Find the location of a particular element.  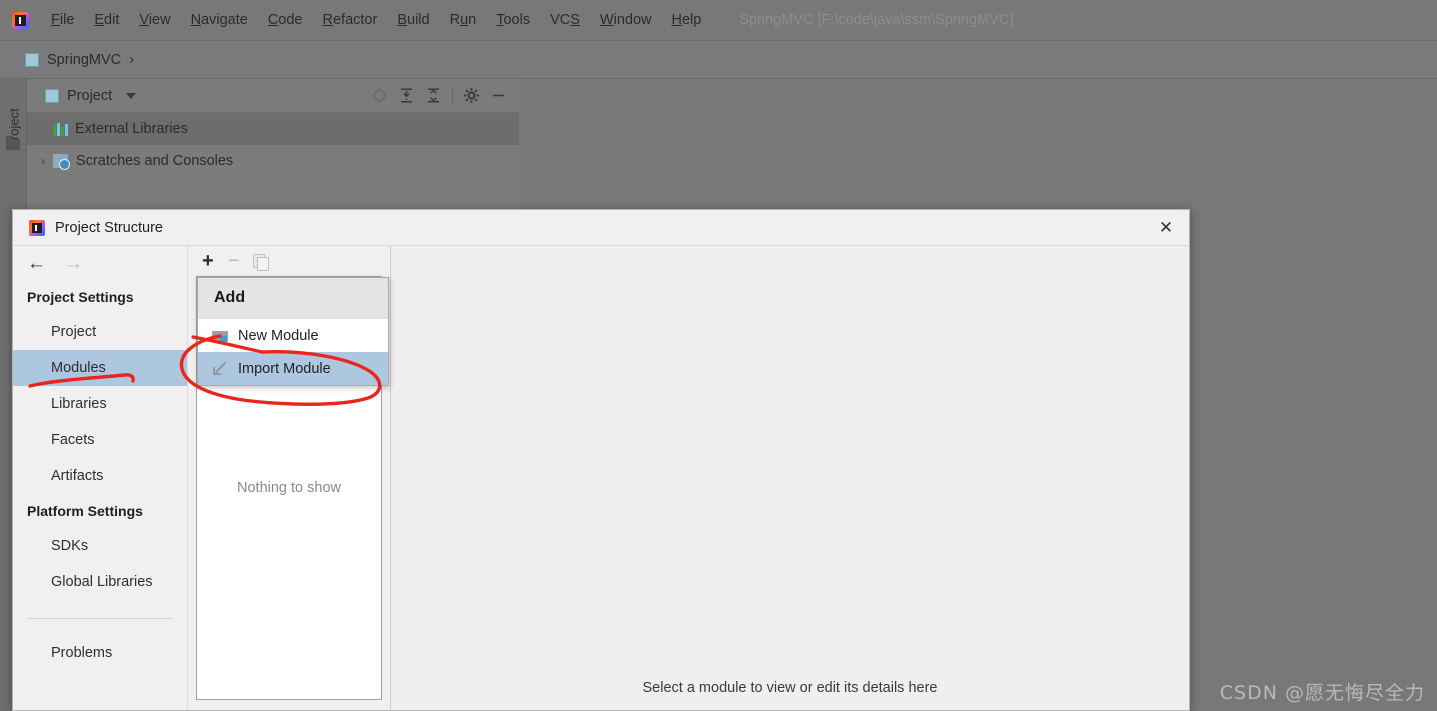

sidebar-item-project: Project is located at coordinates (100, 332).